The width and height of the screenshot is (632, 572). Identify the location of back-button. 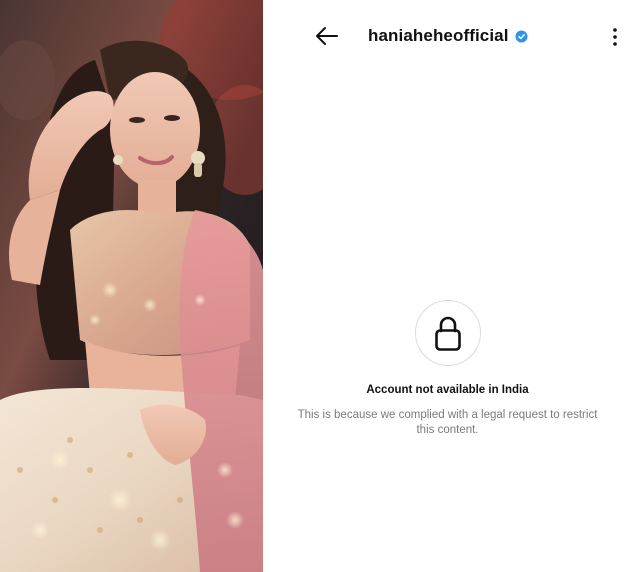
(327, 36).